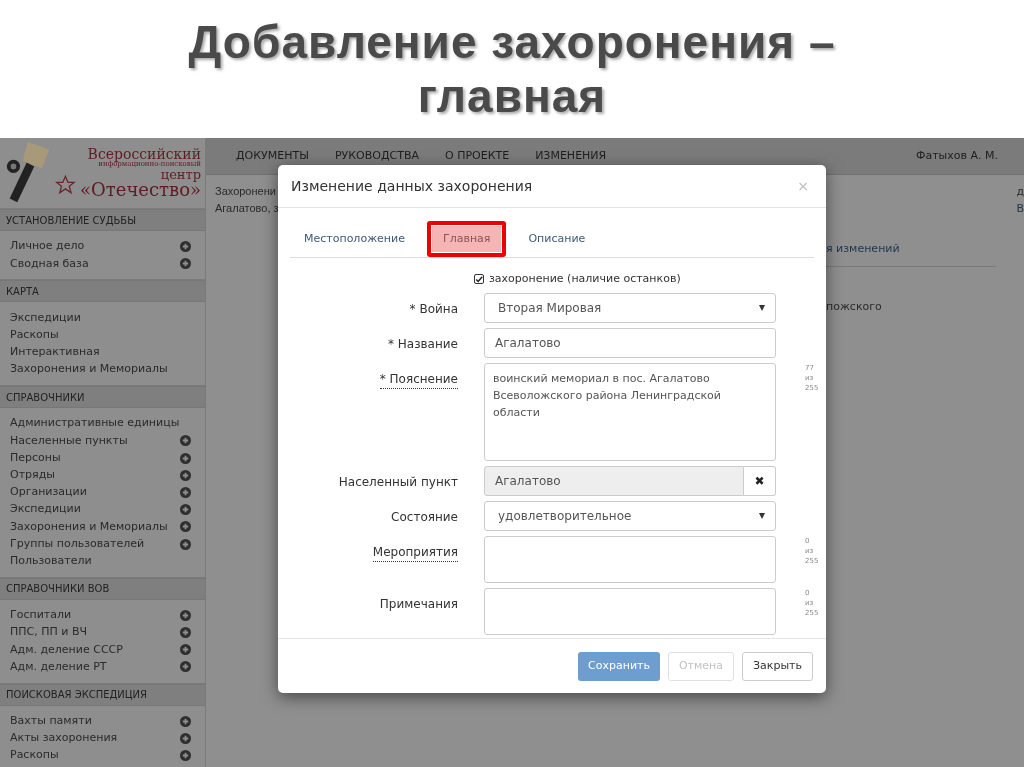 The width and height of the screenshot is (1024, 767). I want to click on logo-text: центр, so click(180, 174).